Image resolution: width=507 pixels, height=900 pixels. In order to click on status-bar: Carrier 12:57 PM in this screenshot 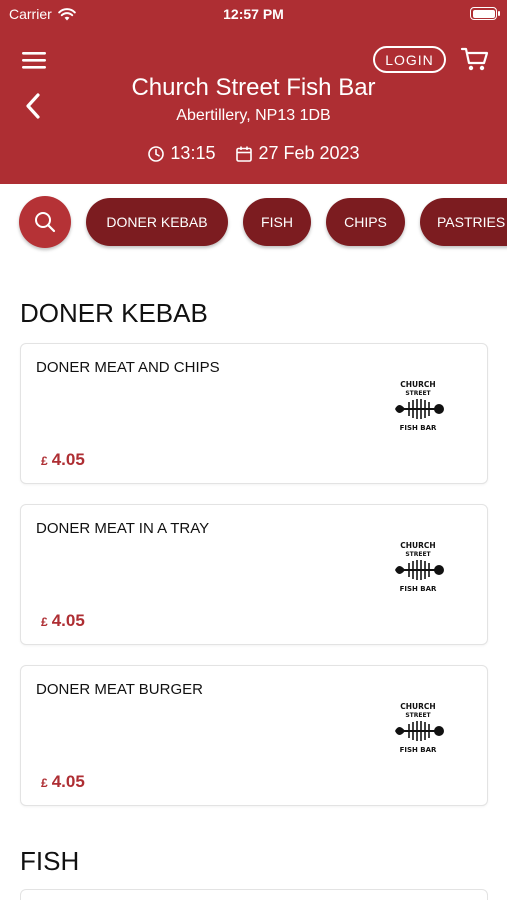, I will do `click(253, 14)`.